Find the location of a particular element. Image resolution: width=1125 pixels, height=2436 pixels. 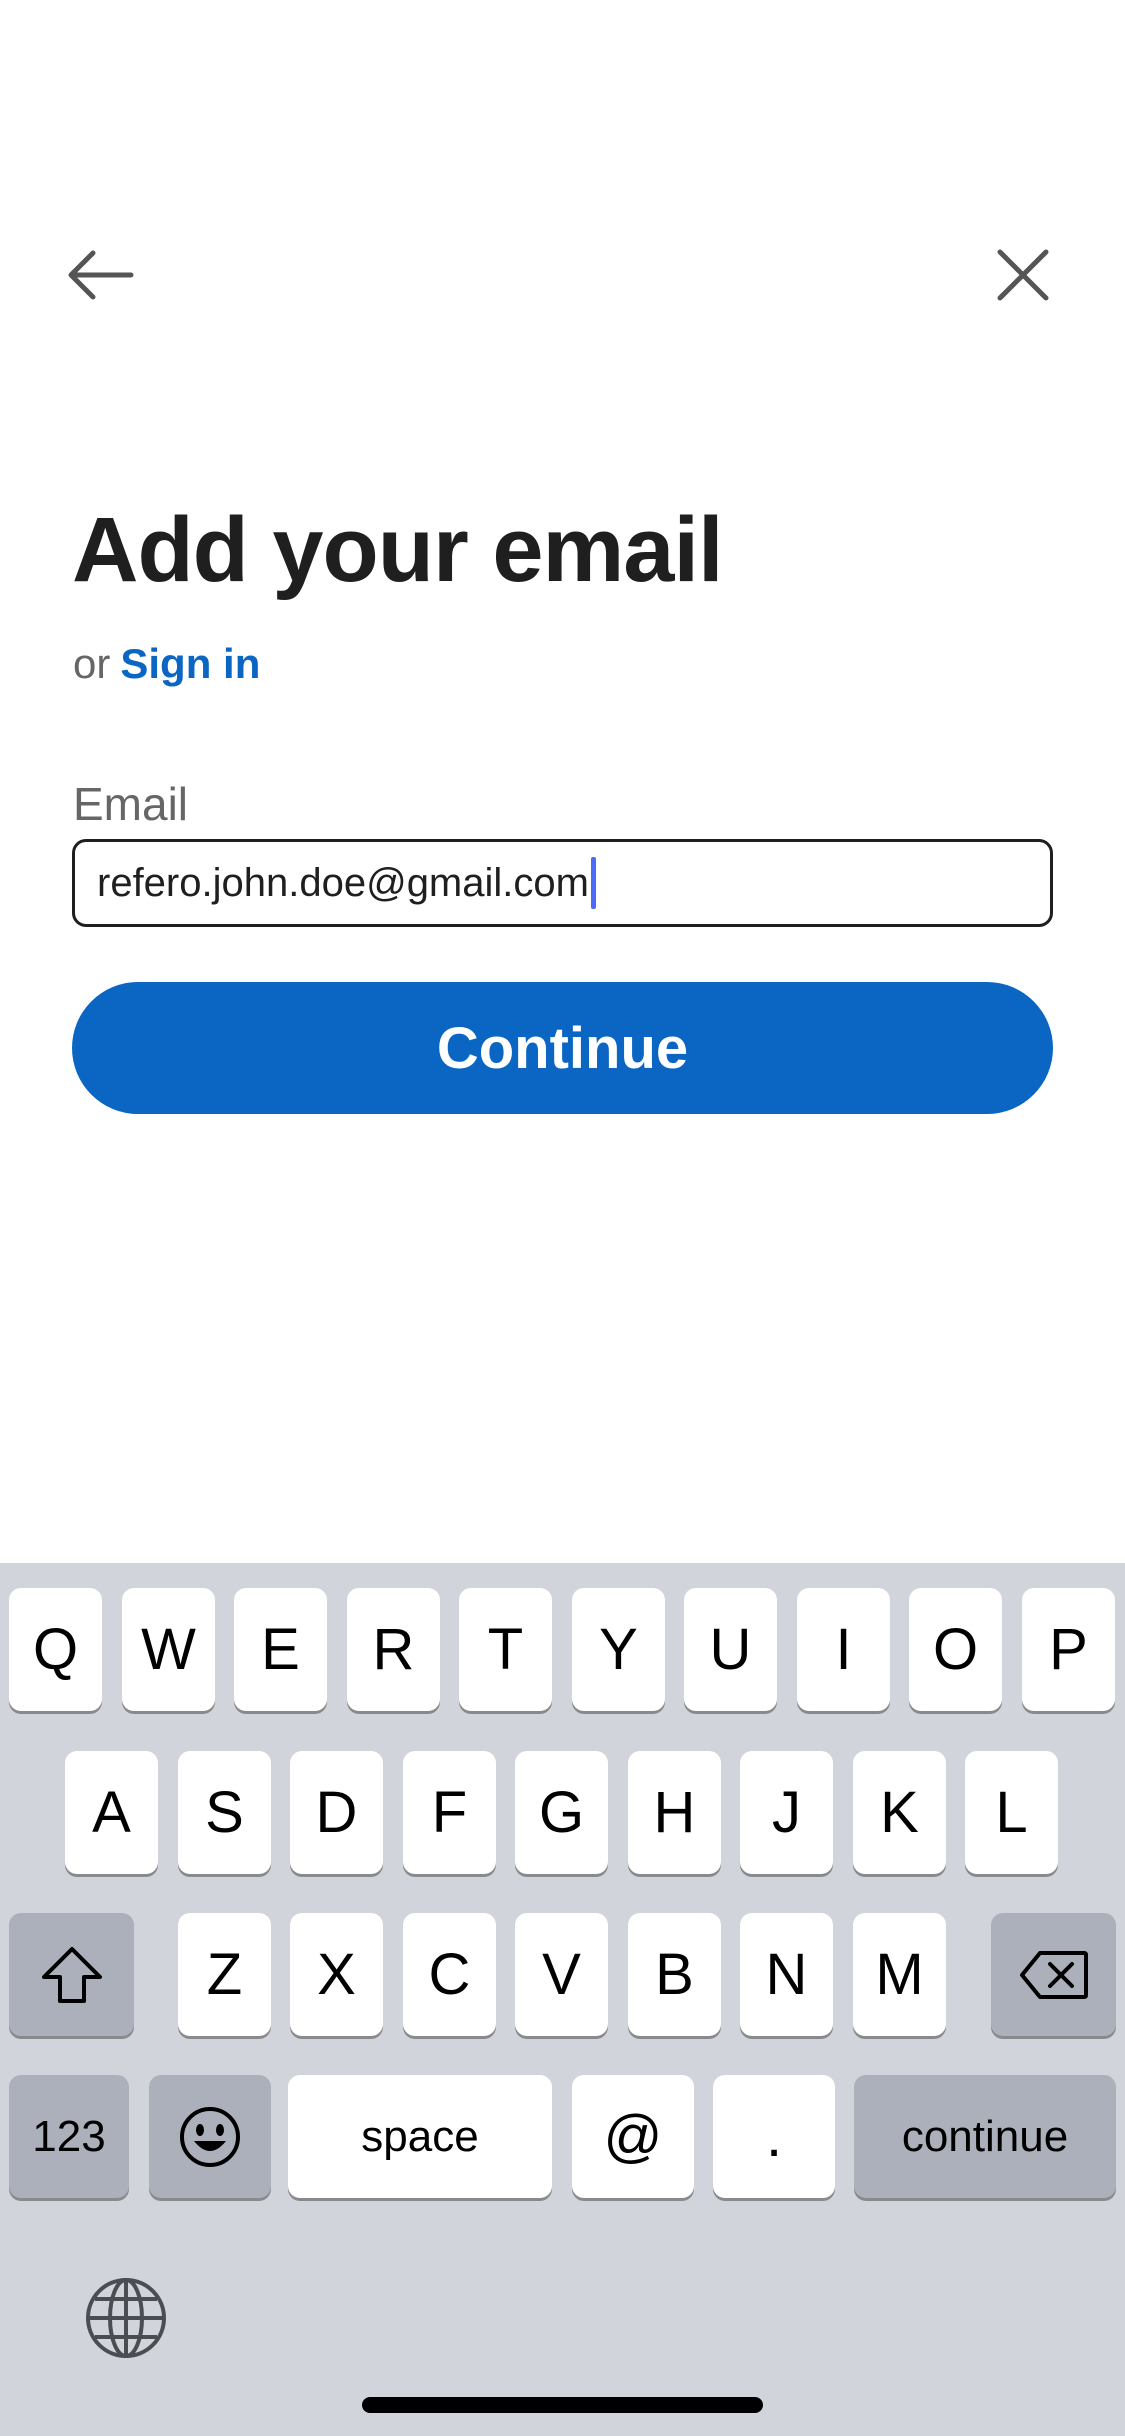

key-e: E is located at coordinates (280, 1649).